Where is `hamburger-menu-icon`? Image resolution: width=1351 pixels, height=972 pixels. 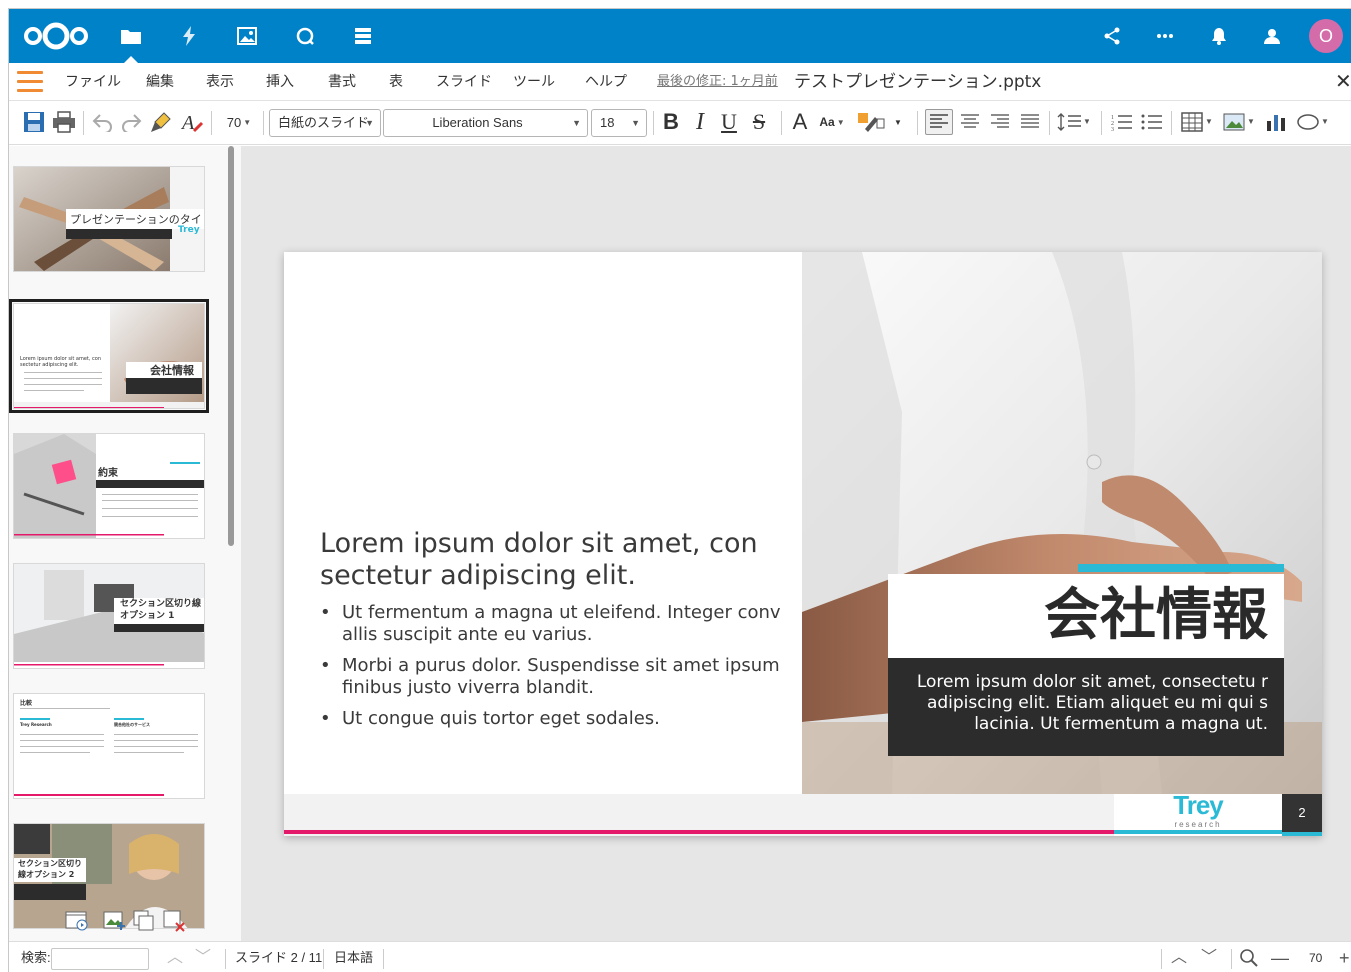 hamburger-menu-icon is located at coordinates (30, 82).